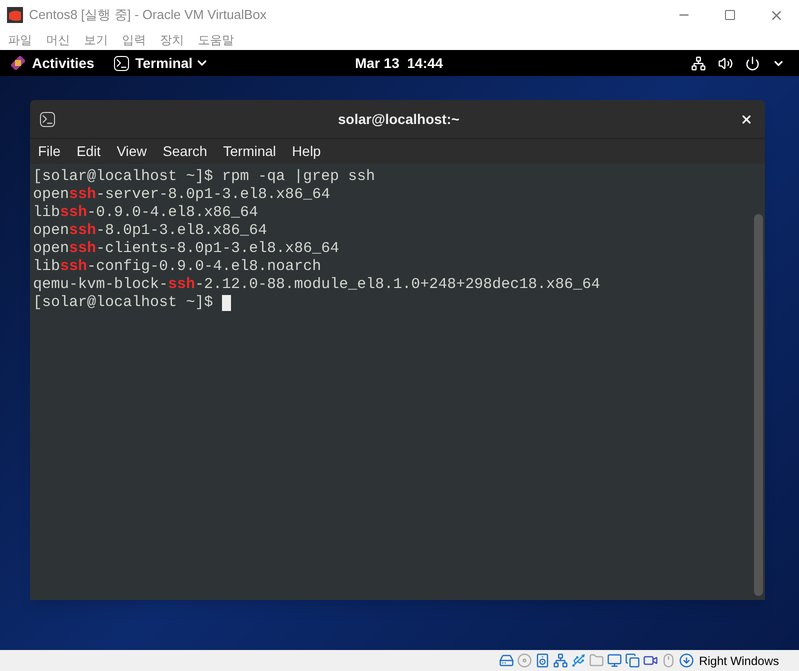 This screenshot has height=671, width=799. I want to click on close-button, so click(746, 119).